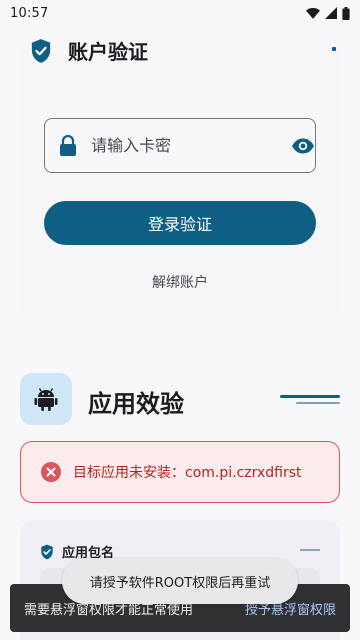 Image resolution: width=360 pixels, height=640 pixels. I want to click on battery-icon, so click(346, 13).